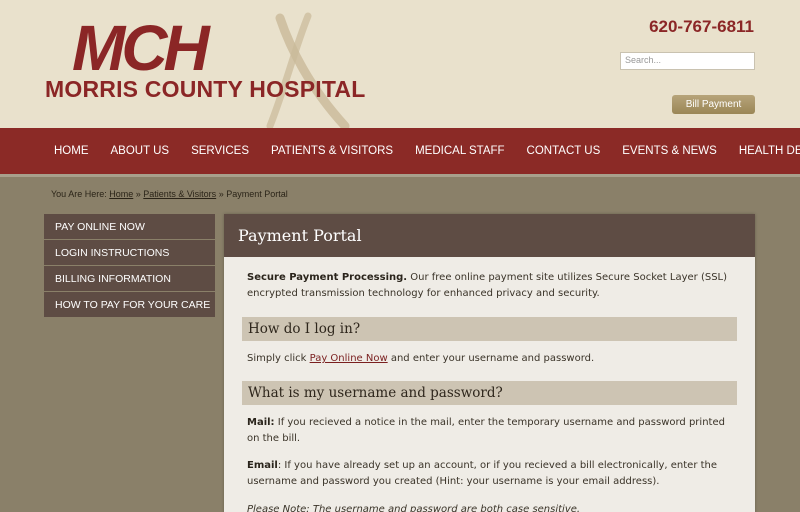  What do you see at coordinates (205, 89) in the screenshot?
I see `logo-hospital-name: MORRIS COUNTY HOSPITAL` at bounding box center [205, 89].